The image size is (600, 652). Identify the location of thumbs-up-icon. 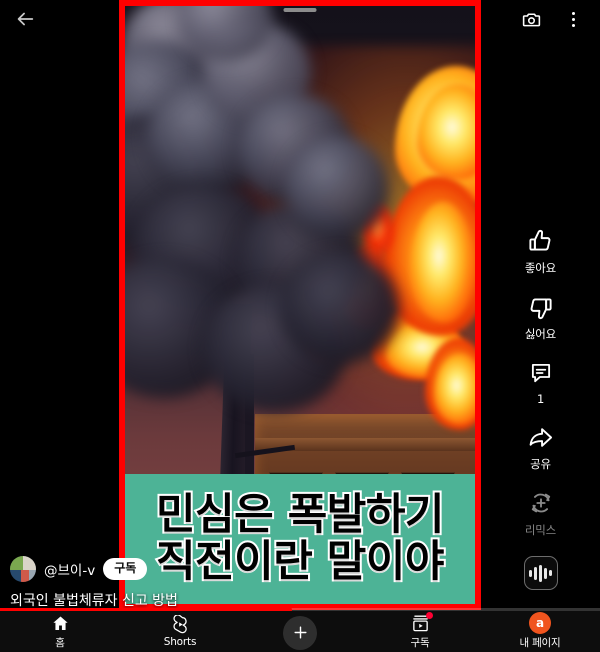
(540, 241).